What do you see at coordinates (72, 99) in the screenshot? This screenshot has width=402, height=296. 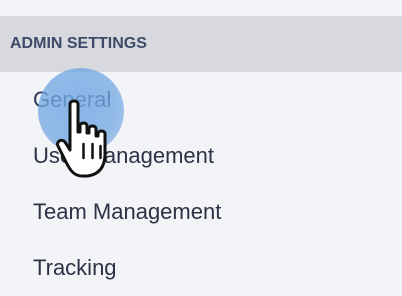 I see `menu-item-label: General` at bounding box center [72, 99].